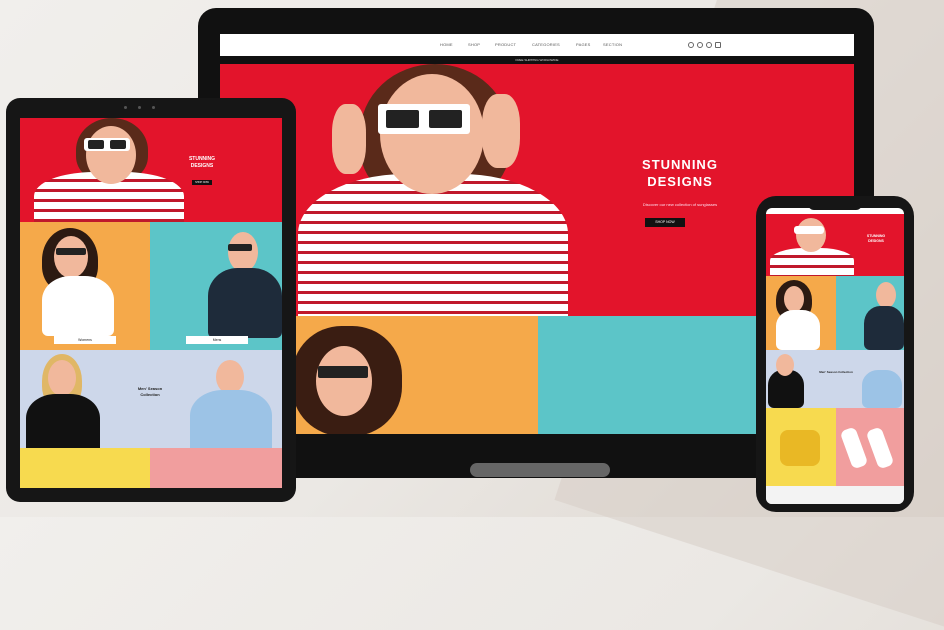  Describe the element at coordinates (151, 402) in the screenshot. I see `tablet-collection-banner: Men' Season Collection` at that location.